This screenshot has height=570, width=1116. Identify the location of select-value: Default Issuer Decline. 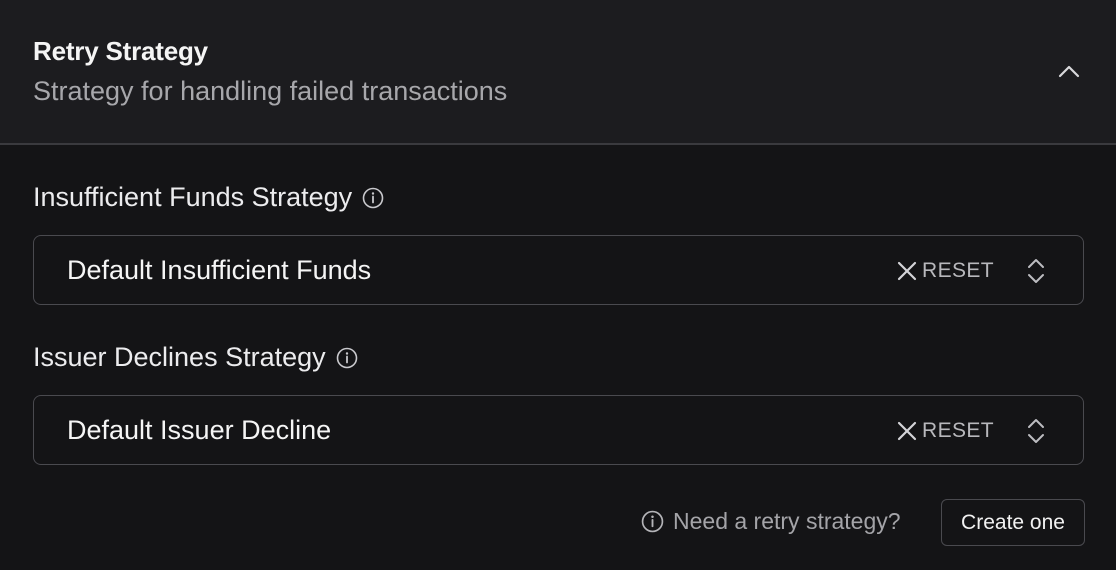
(199, 430).